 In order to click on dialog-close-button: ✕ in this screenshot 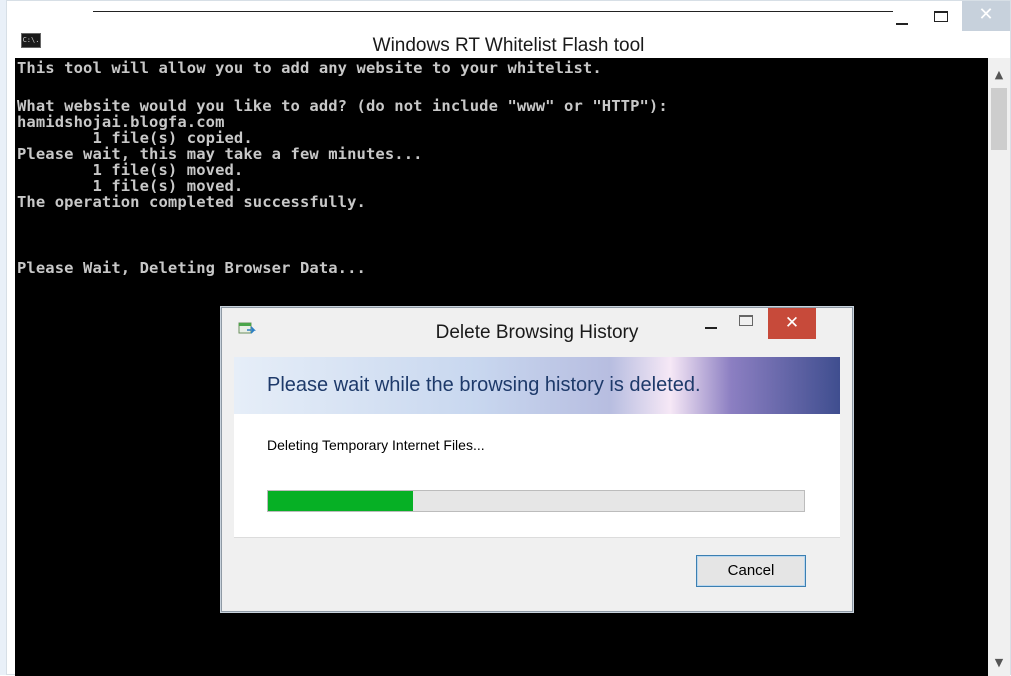, I will do `click(792, 323)`.